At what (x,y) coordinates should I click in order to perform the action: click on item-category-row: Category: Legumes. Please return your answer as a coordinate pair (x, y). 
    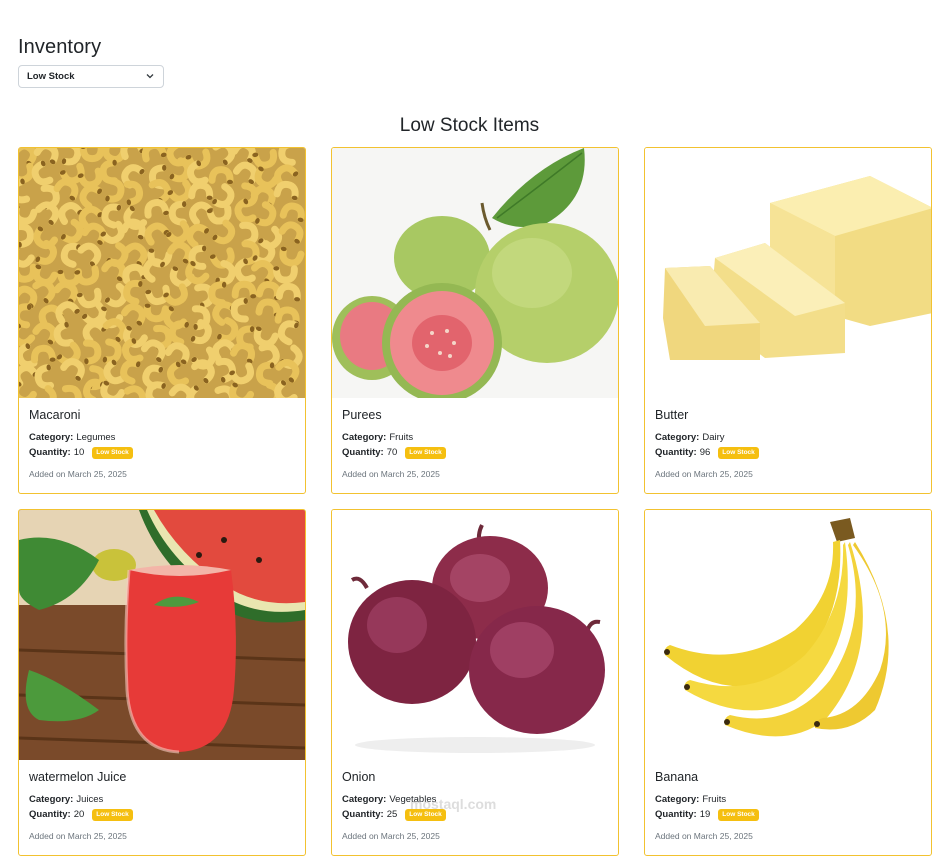
    Looking at the image, I should click on (163, 437).